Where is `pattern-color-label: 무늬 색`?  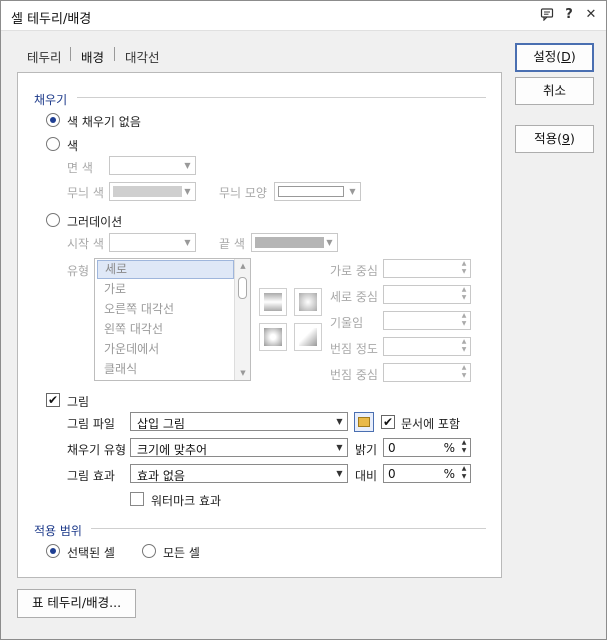 pattern-color-label: 무늬 색 is located at coordinates (85, 193).